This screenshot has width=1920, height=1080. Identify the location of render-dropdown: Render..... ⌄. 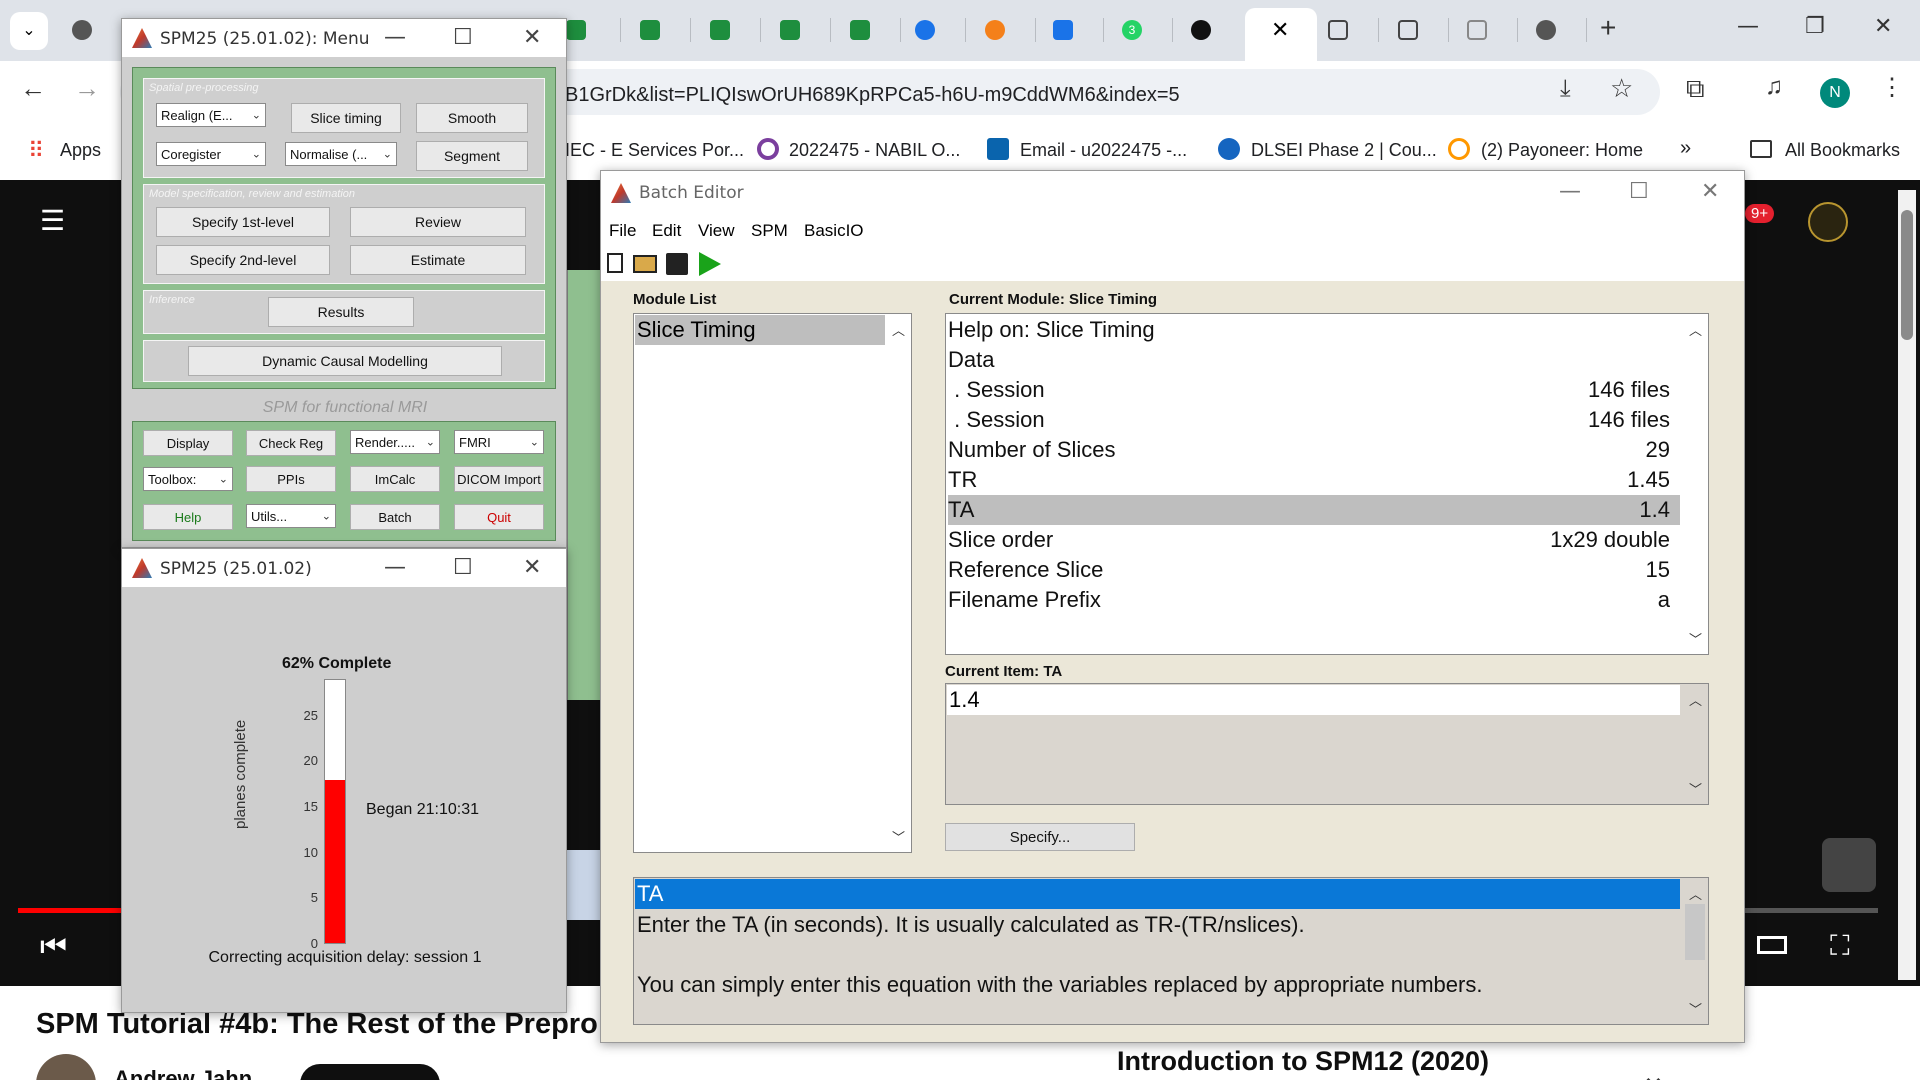
(395, 442).